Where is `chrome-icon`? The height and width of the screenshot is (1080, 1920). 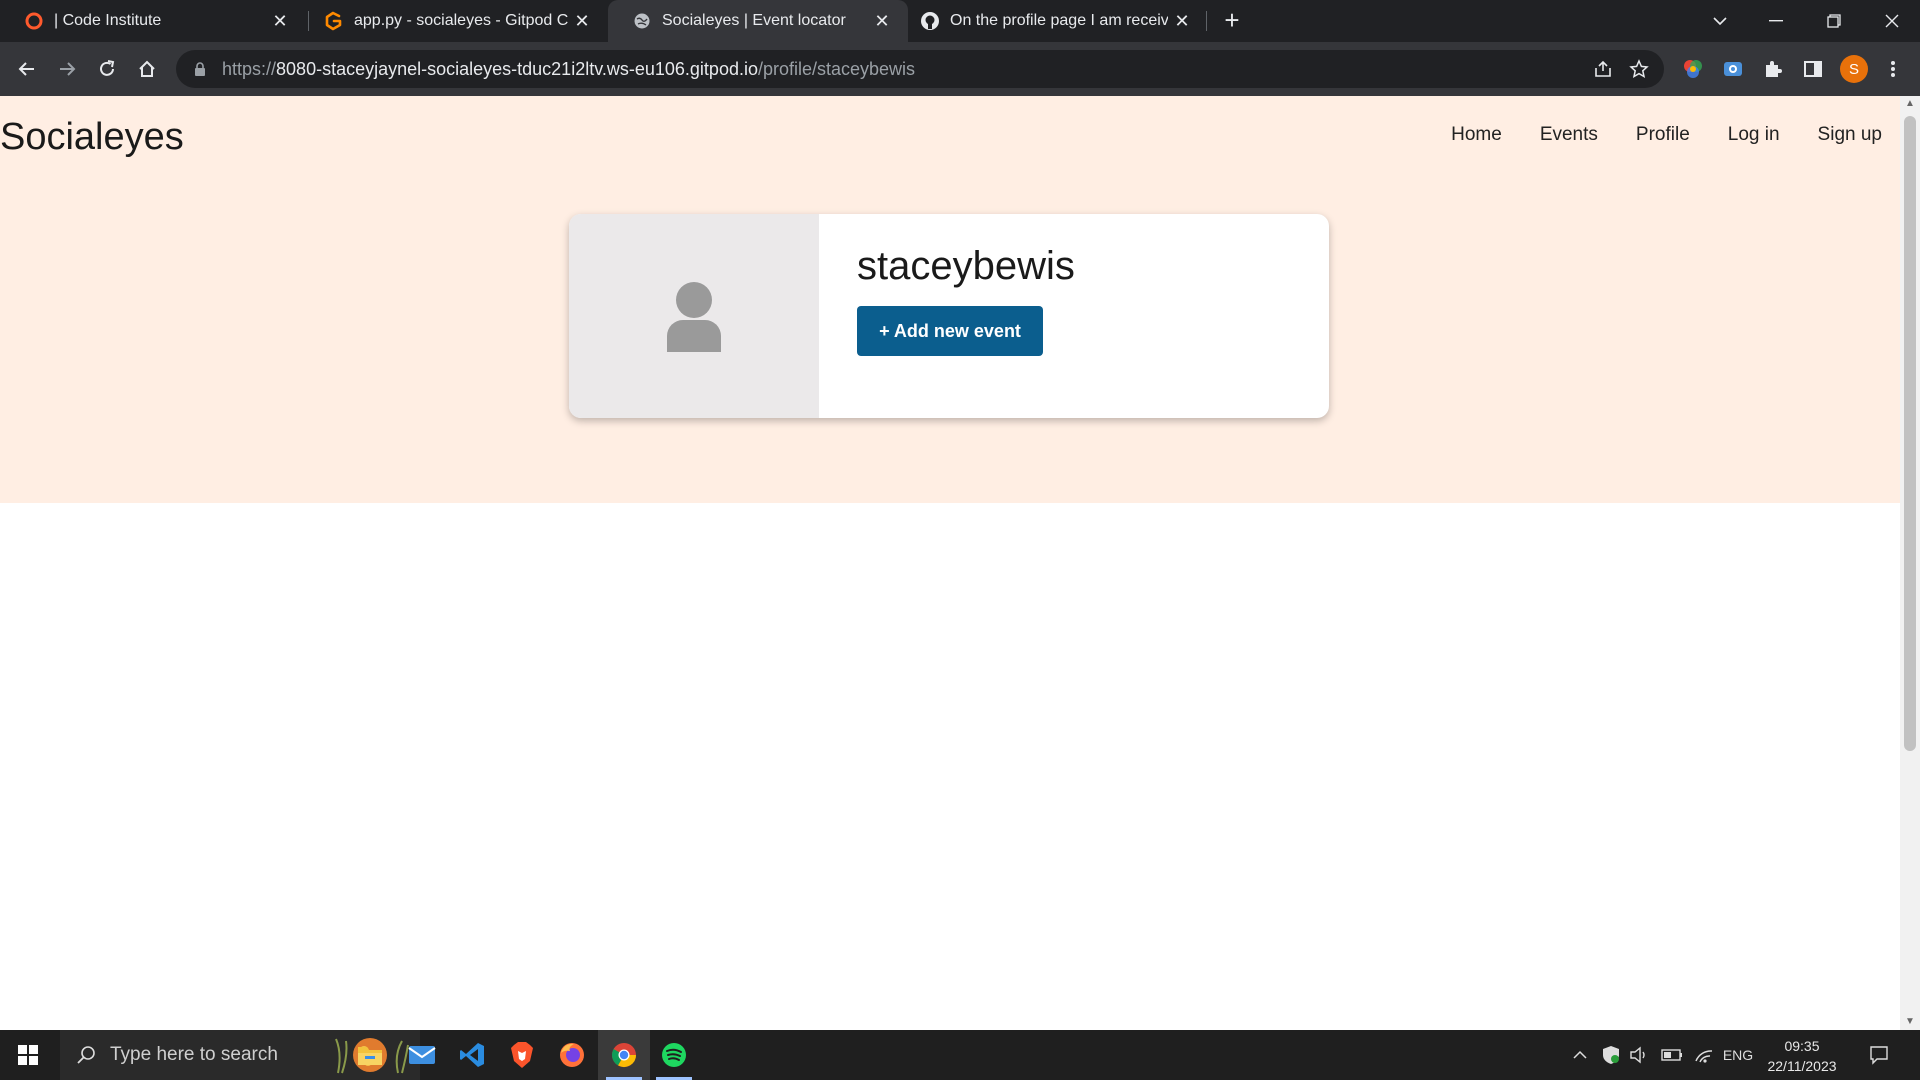
chrome-icon is located at coordinates (623, 1055).